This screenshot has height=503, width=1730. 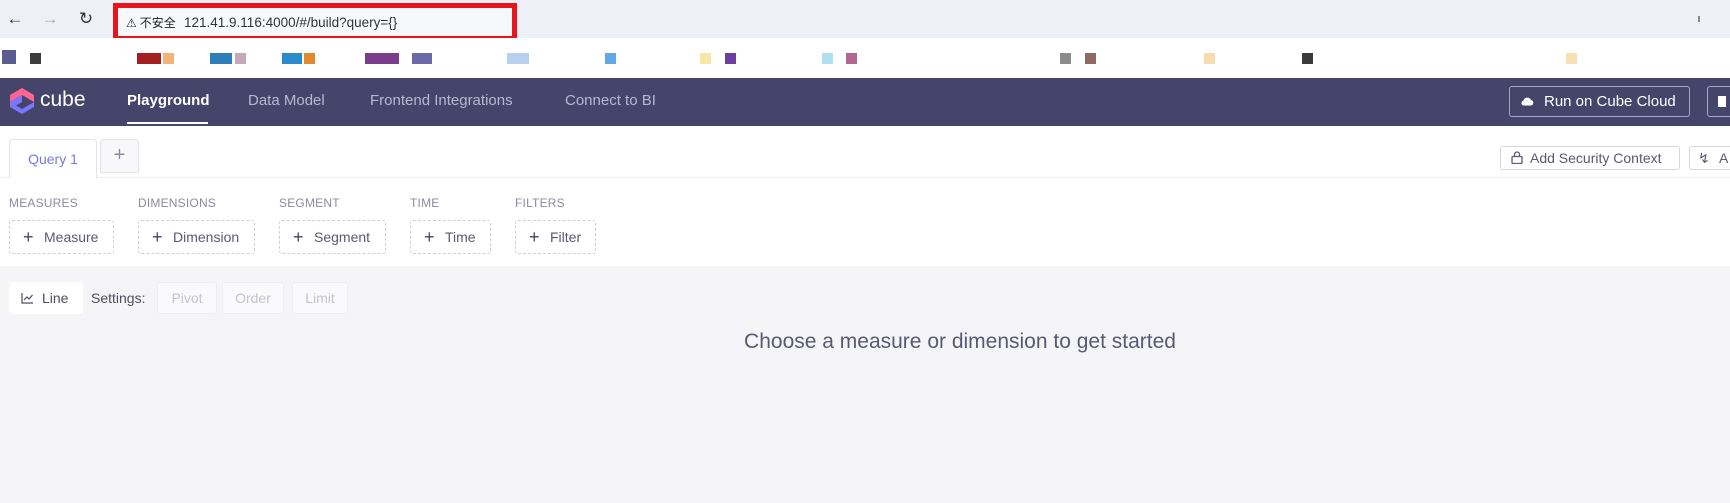 I want to click on measures-label: MEASURES, so click(x=43, y=203).